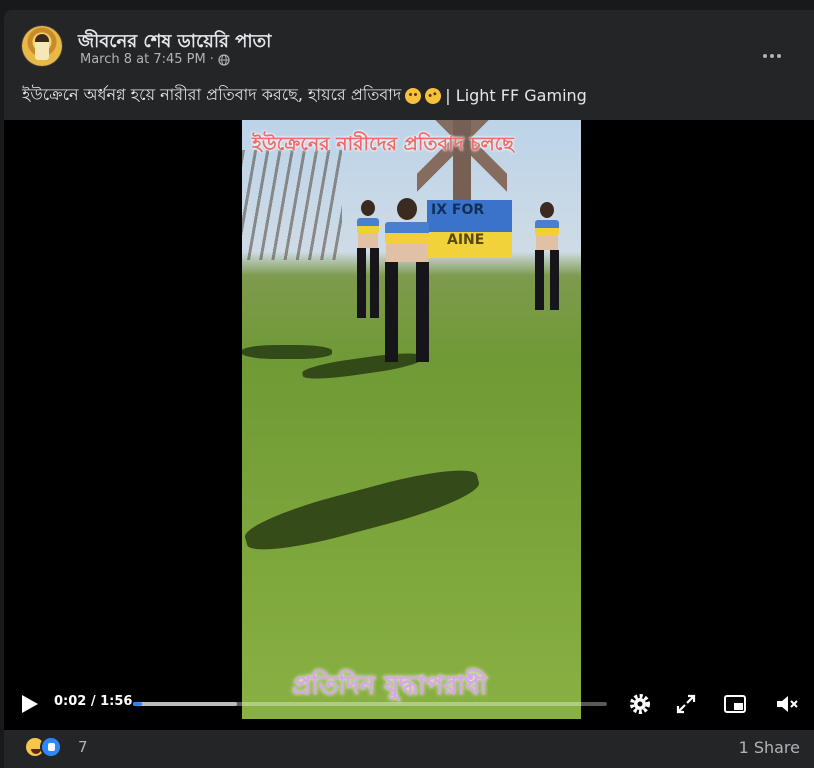 This screenshot has height=768, width=814. I want to click on grin-emoji-icon, so click(413, 95).